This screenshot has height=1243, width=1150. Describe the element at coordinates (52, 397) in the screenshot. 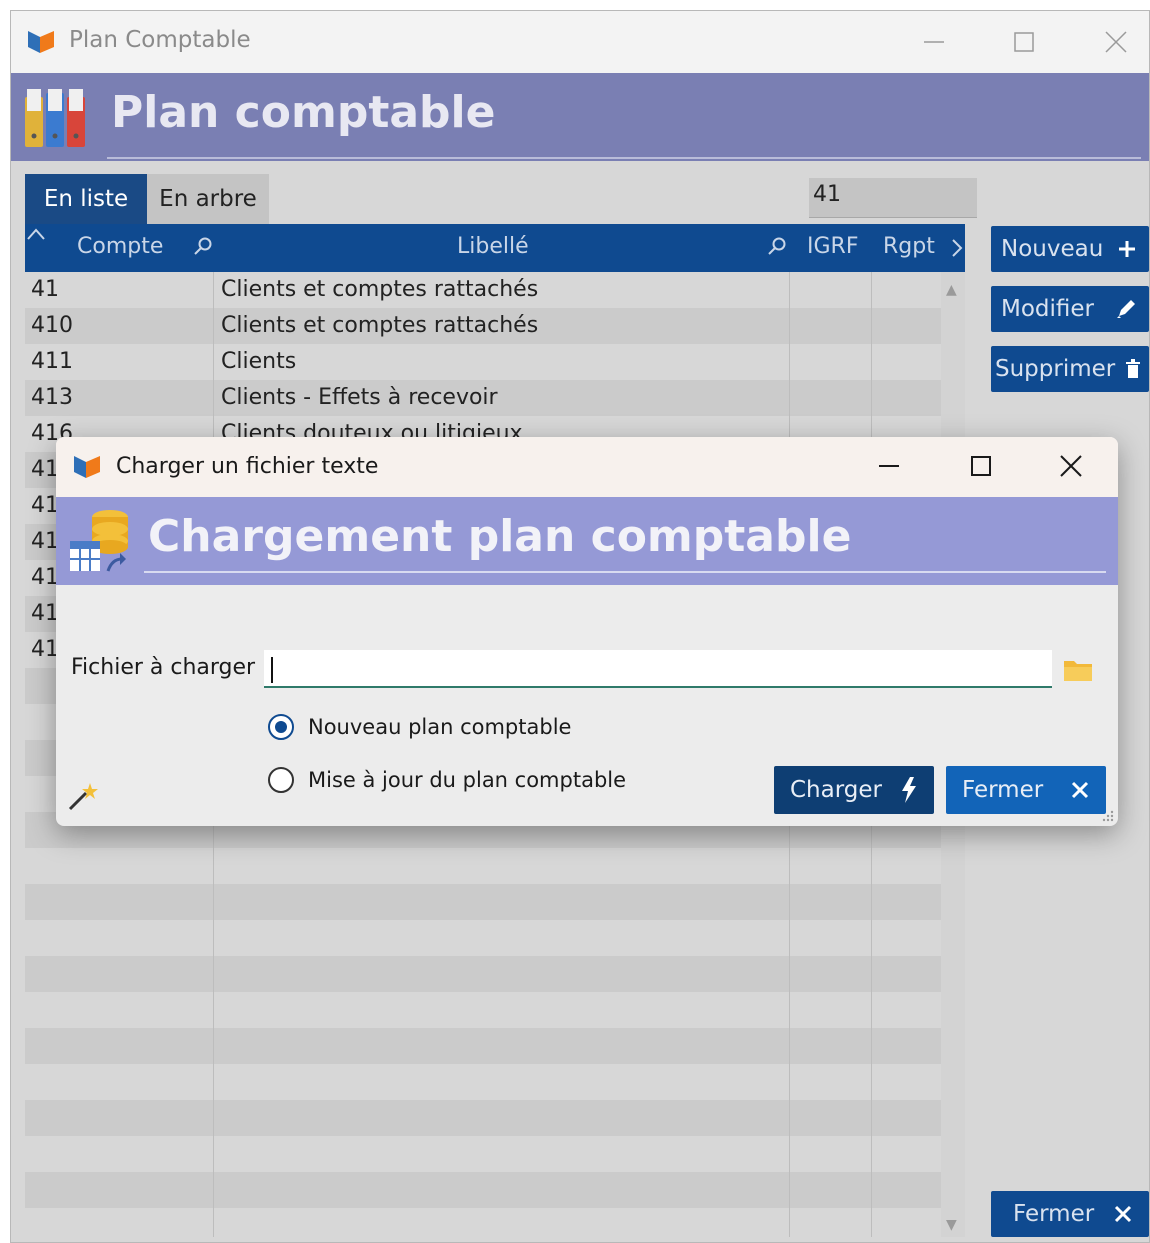

I see `cell-compte: 413` at that location.